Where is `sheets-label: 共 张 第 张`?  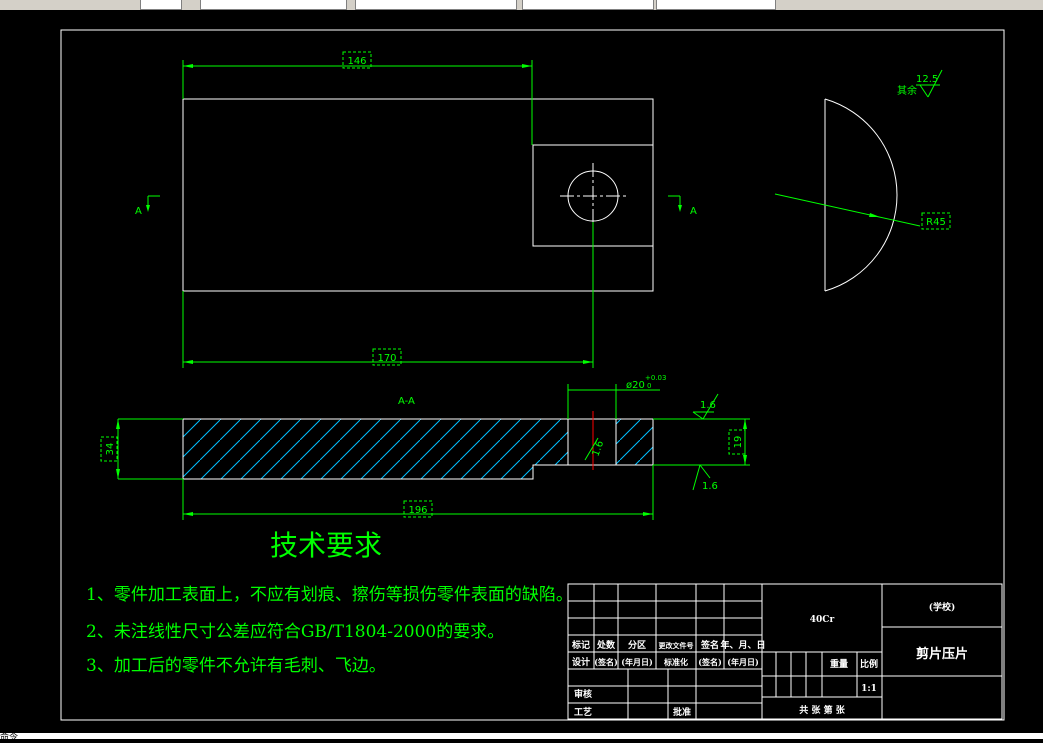 sheets-label: 共 张 第 张 is located at coordinates (822, 710).